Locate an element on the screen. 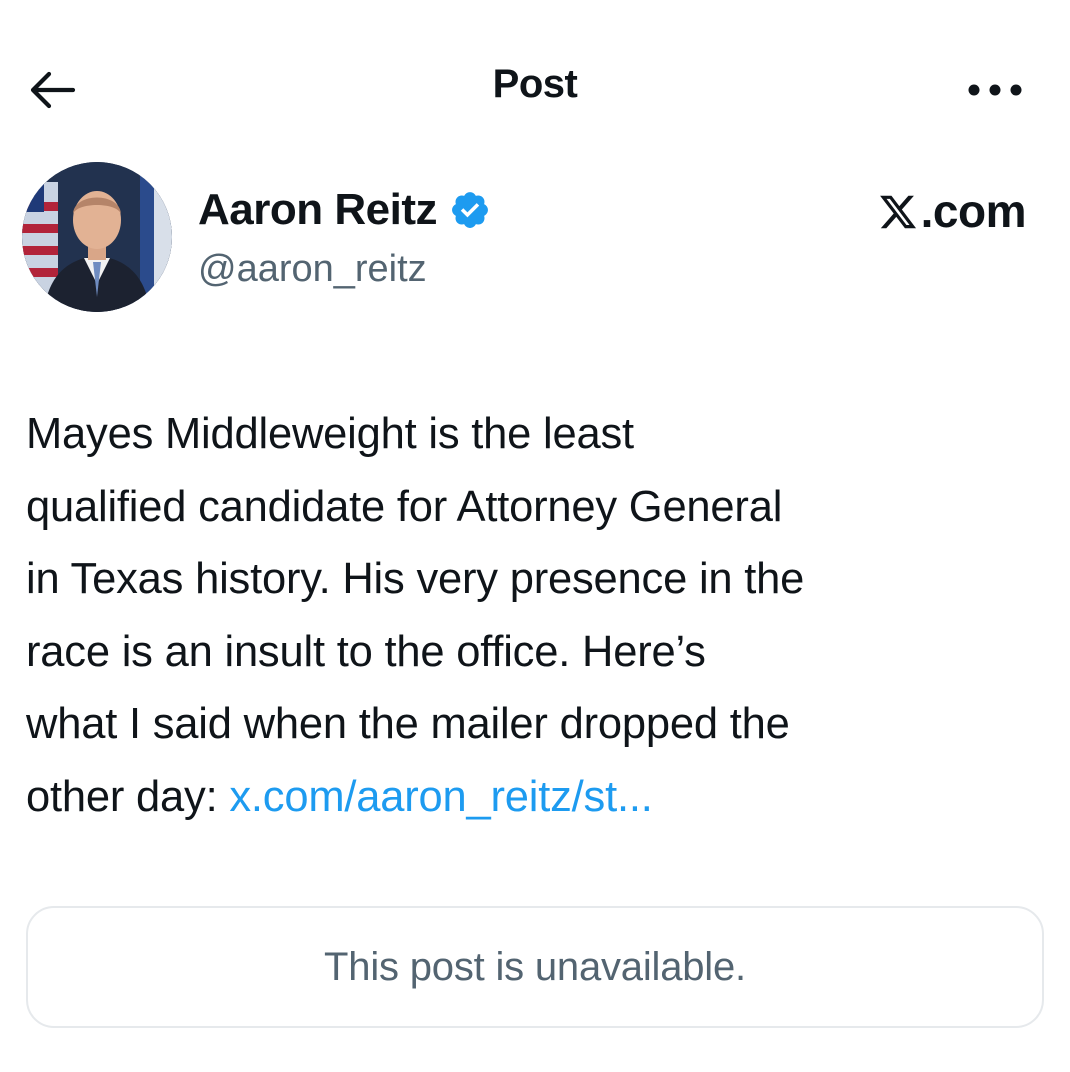 Image resolution: width=1070 pixels, height=1072 pixels. x-logo-icon is located at coordinates (897, 212).